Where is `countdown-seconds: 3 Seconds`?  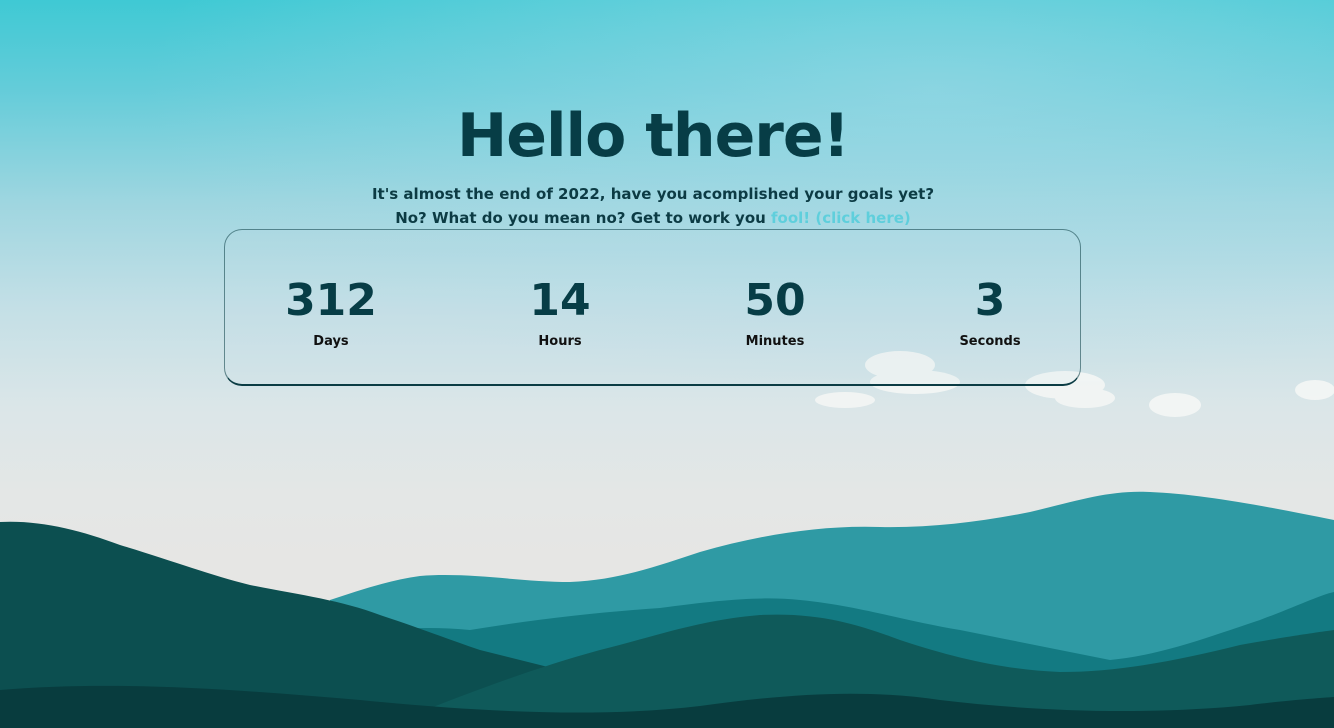 countdown-seconds: 3 Seconds is located at coordinates (990, 311).